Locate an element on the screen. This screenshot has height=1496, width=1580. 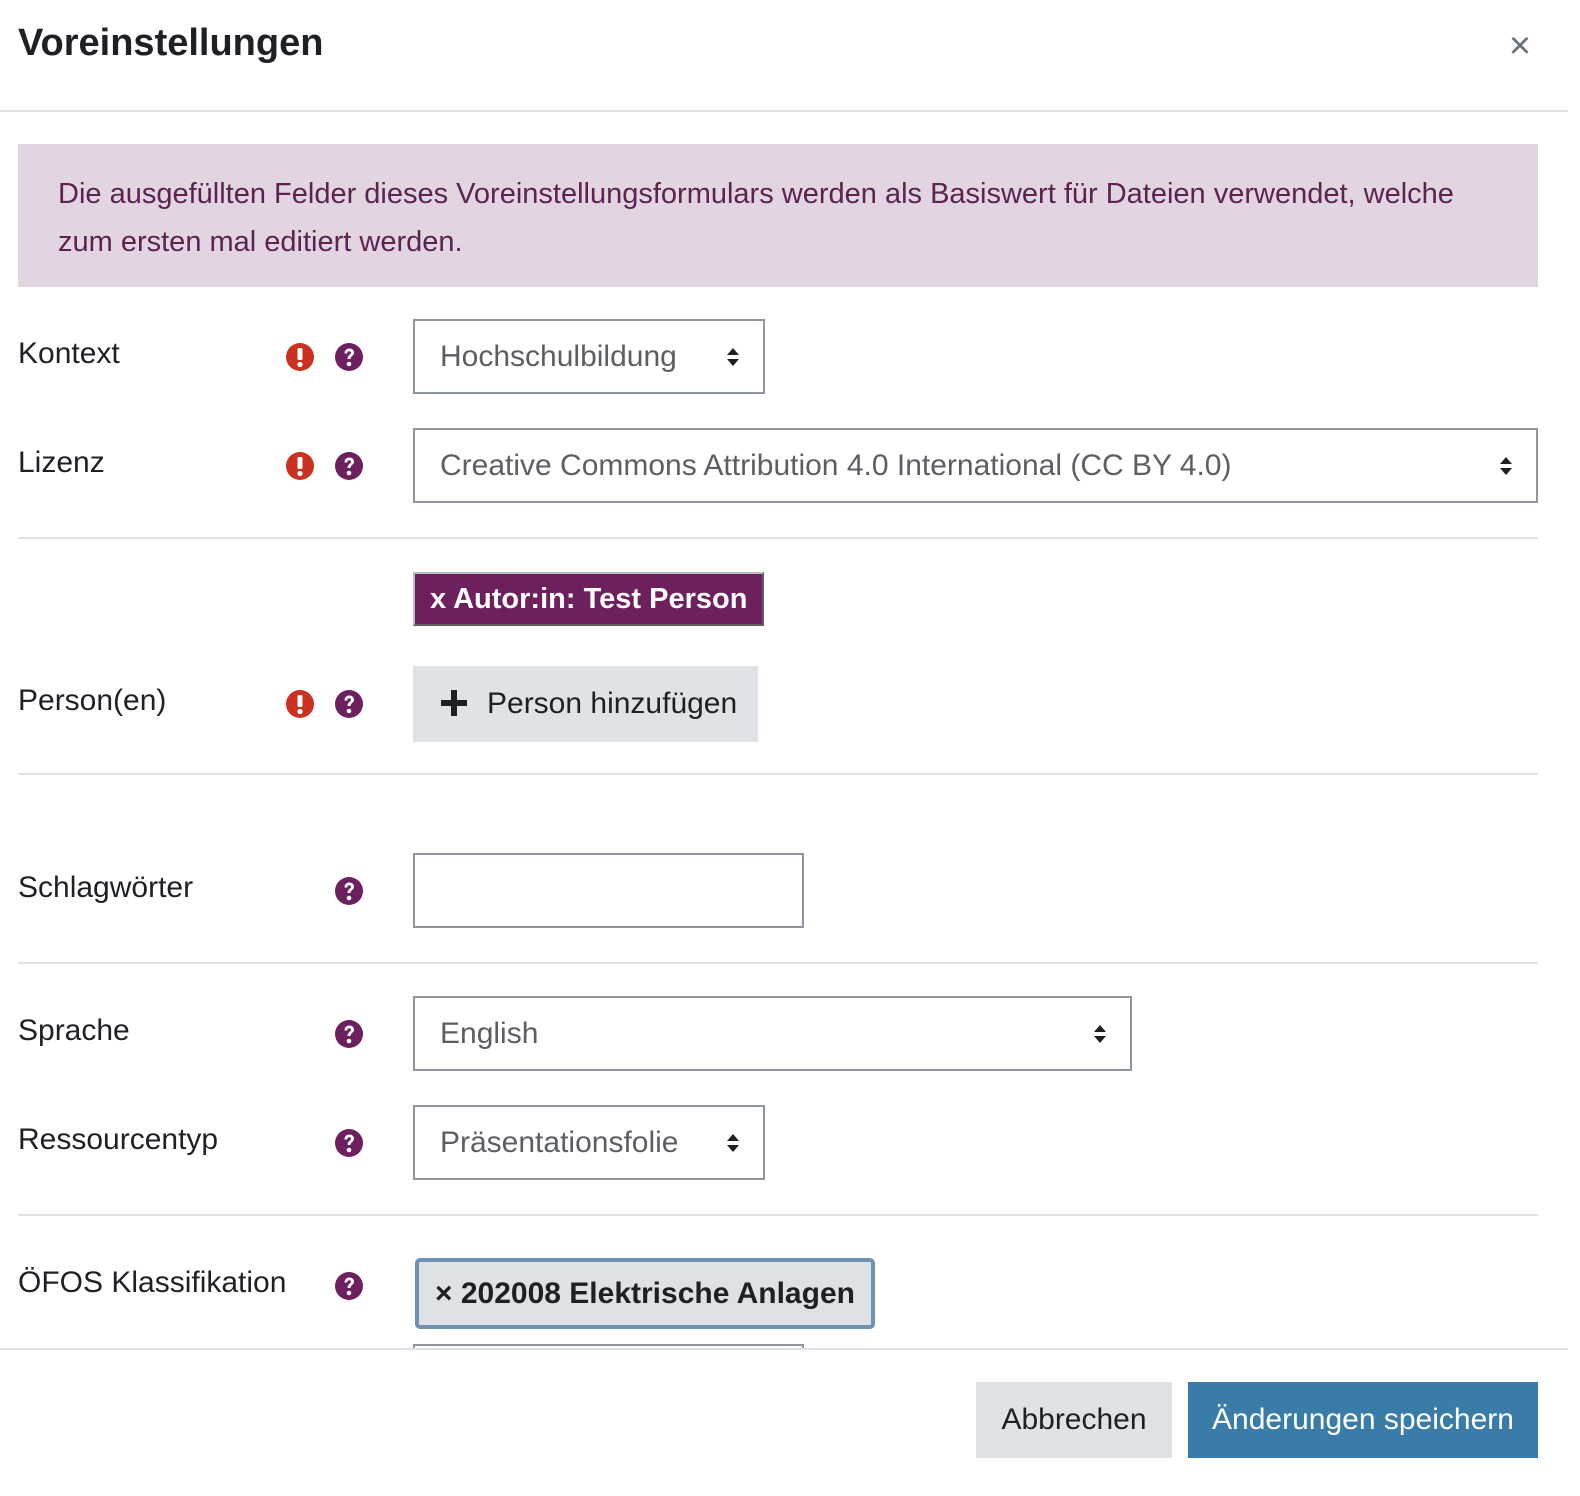
sprache-label: Sprache is located at coordinates (74, 1030).